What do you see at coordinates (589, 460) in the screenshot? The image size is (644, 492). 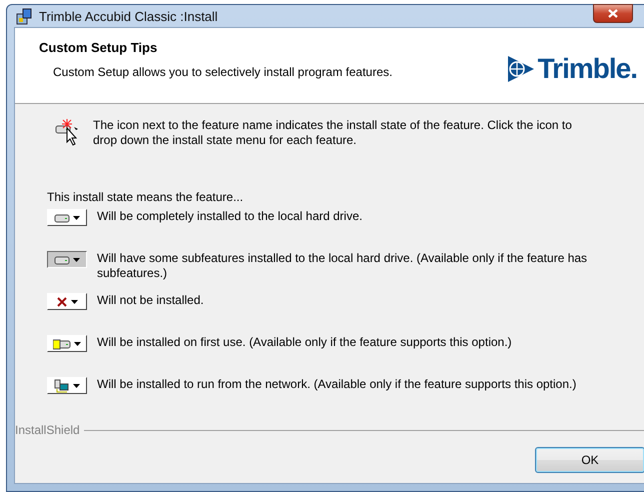 I see `ok-button: OK` at bounding box center [589, 460].